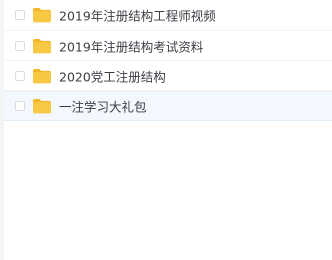  I want to click on file-row: 2019年注册结构考试资料, so click(168, 46).